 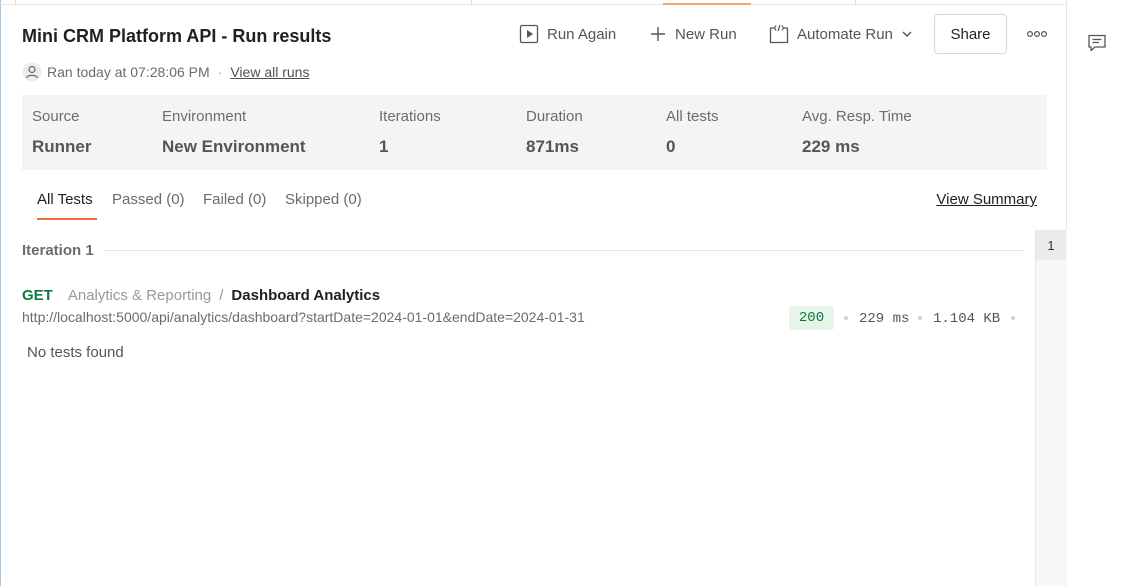 What do you see at coordinates (410, 116) in the screenshot?
I see `stat-label: Iterations` at bounding box center [410, 116].